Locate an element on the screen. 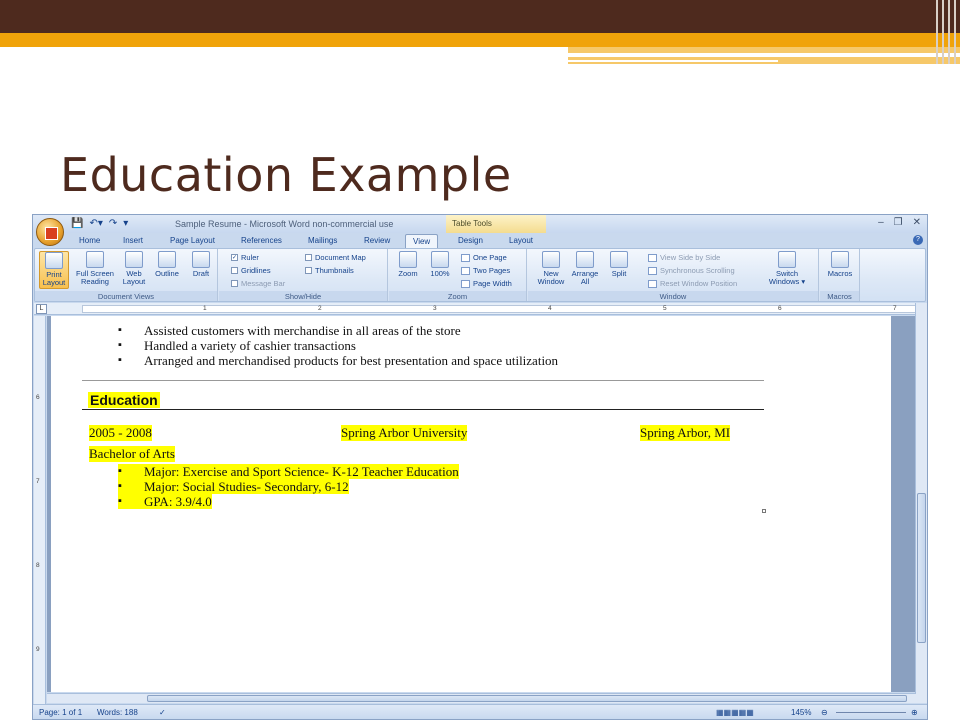 The width and height of the screenshot is (960, 720). vertical-ruler: 6 7 8 9 is located at coordinates (40, 511).